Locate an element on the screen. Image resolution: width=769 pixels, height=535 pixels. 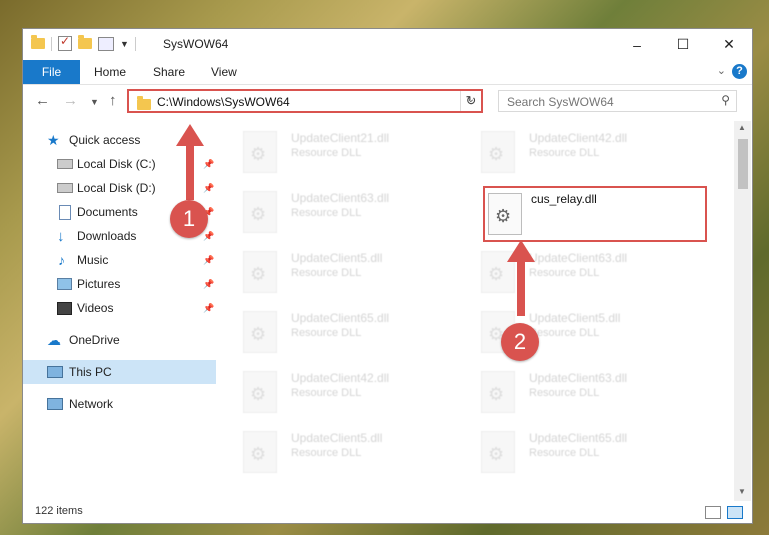
search-box: ⚲ is located at coordinates (617, 101).